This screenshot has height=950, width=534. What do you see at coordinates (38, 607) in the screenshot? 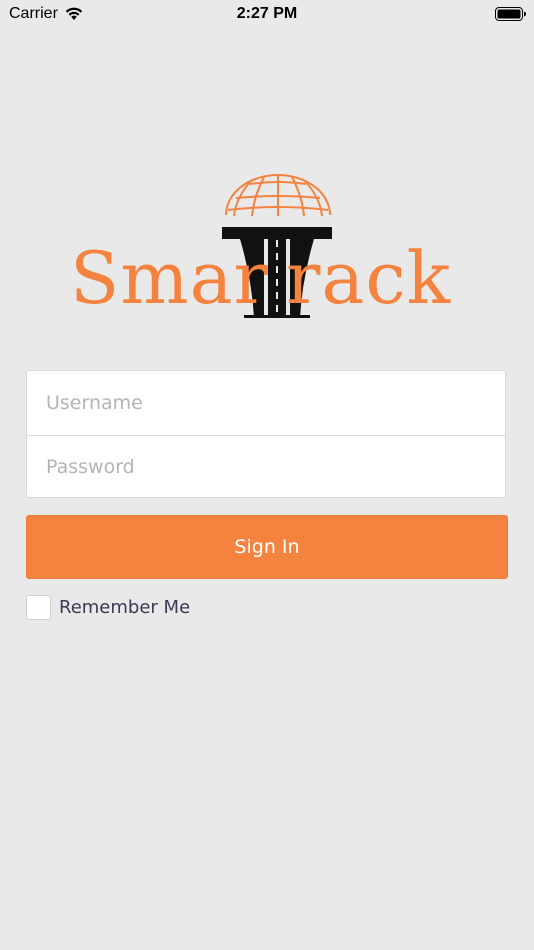
I see `remember-me-checkbox` at bounding box center [38, 607].